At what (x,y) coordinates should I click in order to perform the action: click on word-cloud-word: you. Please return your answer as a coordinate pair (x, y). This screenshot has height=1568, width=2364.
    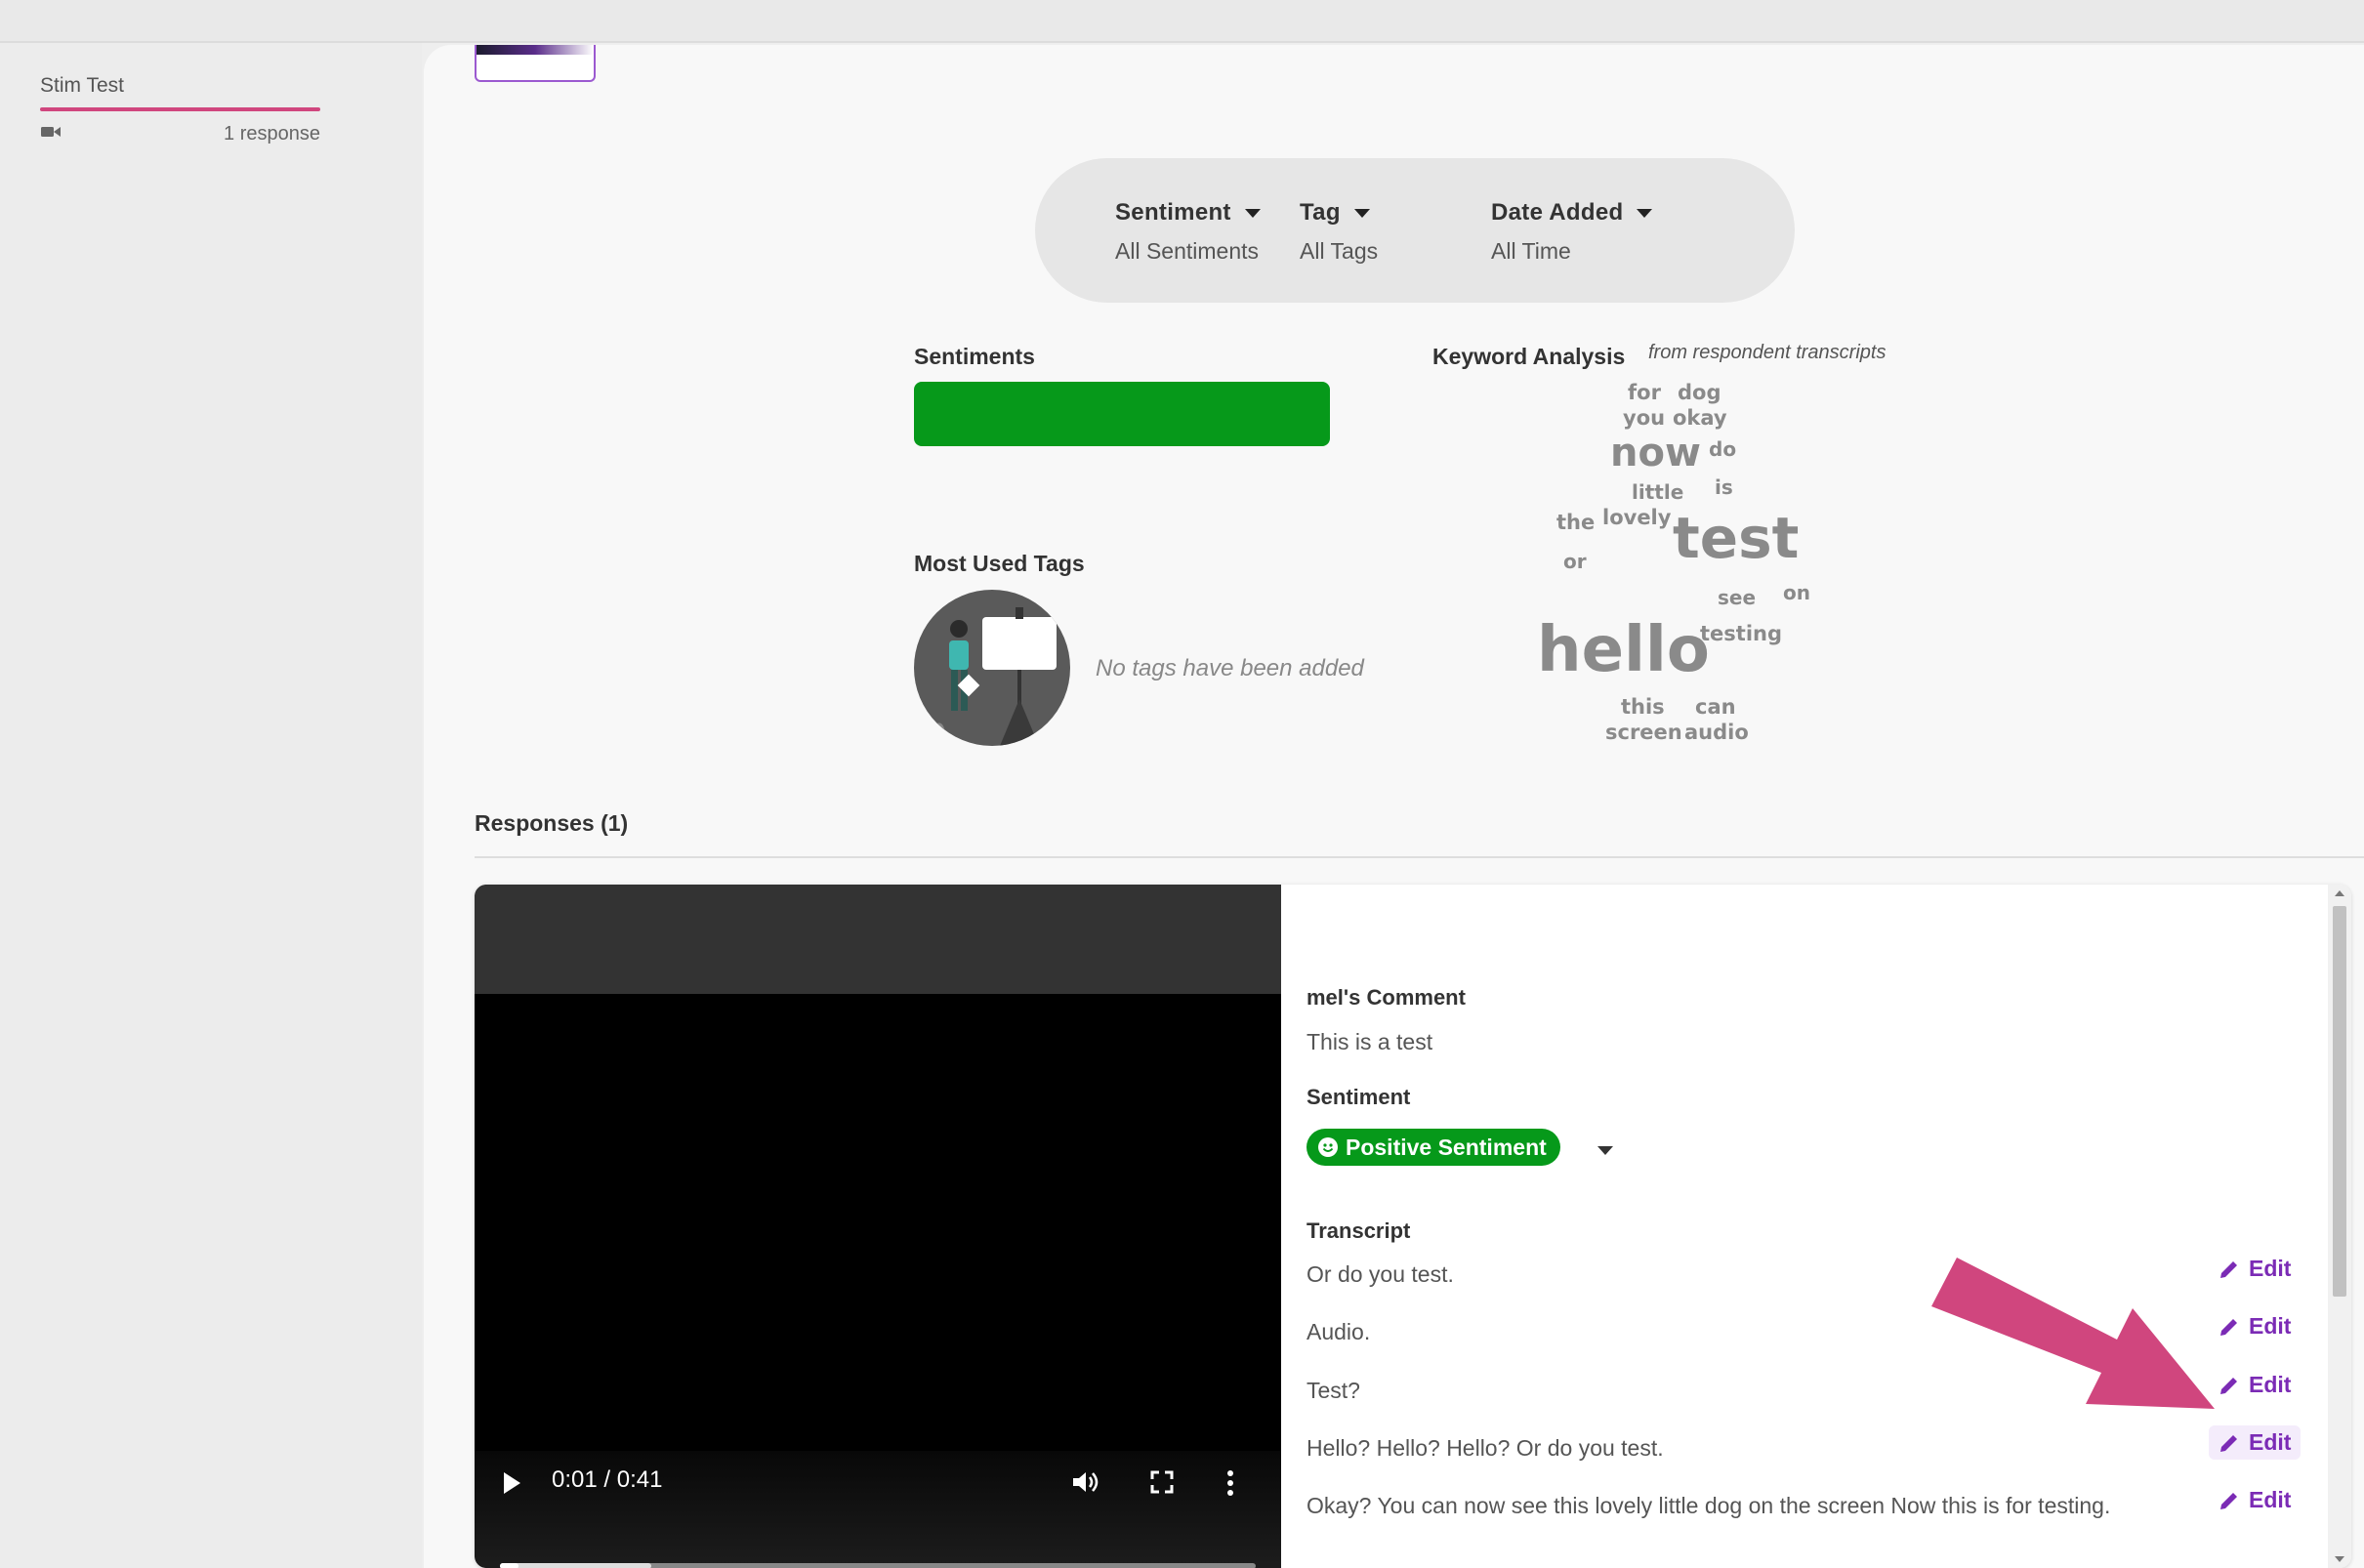
    Looking at the image, I should click on (1644, 418).